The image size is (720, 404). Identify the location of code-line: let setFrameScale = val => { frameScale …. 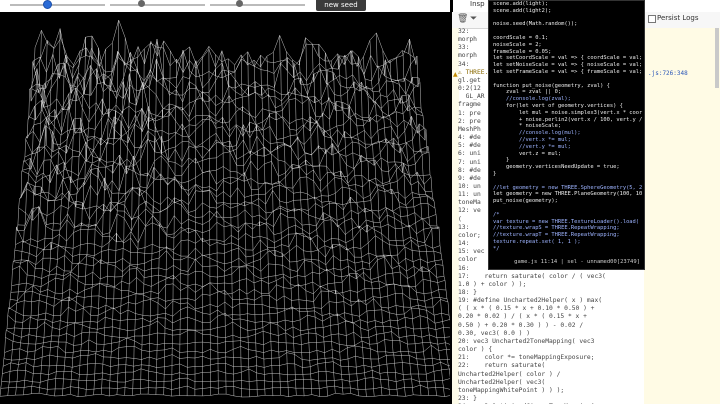
(568, 71).